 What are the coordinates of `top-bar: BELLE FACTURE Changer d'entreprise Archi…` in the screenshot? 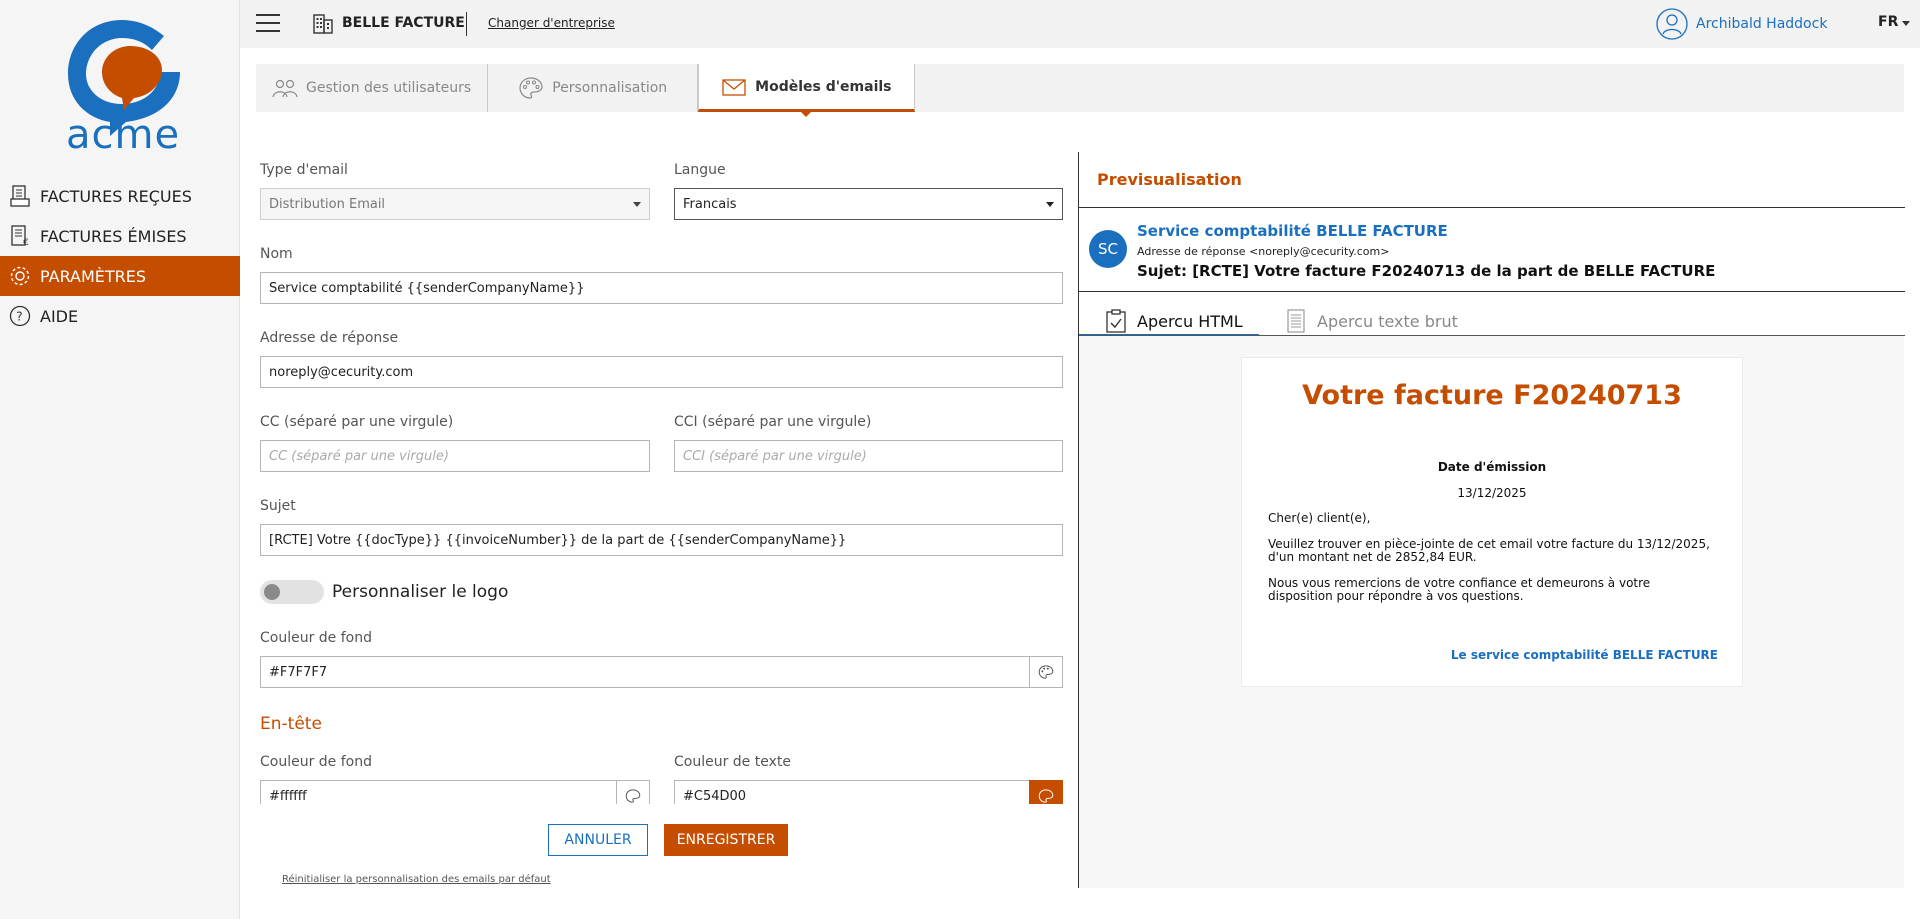 It's located at (1080, 24).